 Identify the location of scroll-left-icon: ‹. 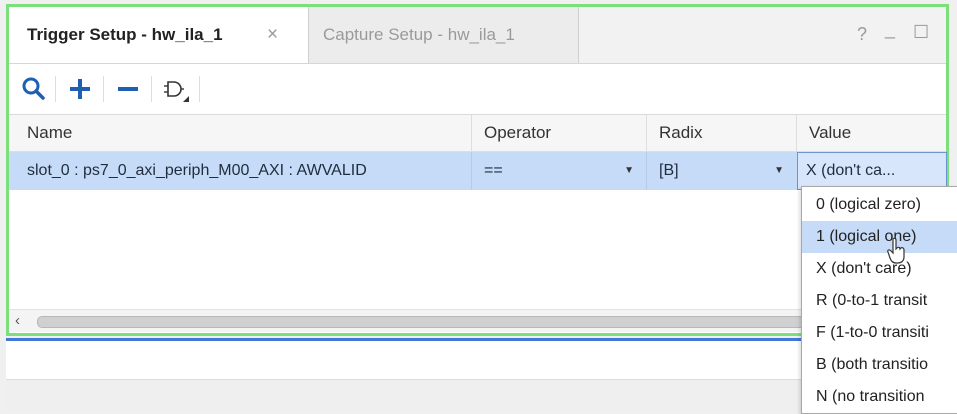
(17, 320).